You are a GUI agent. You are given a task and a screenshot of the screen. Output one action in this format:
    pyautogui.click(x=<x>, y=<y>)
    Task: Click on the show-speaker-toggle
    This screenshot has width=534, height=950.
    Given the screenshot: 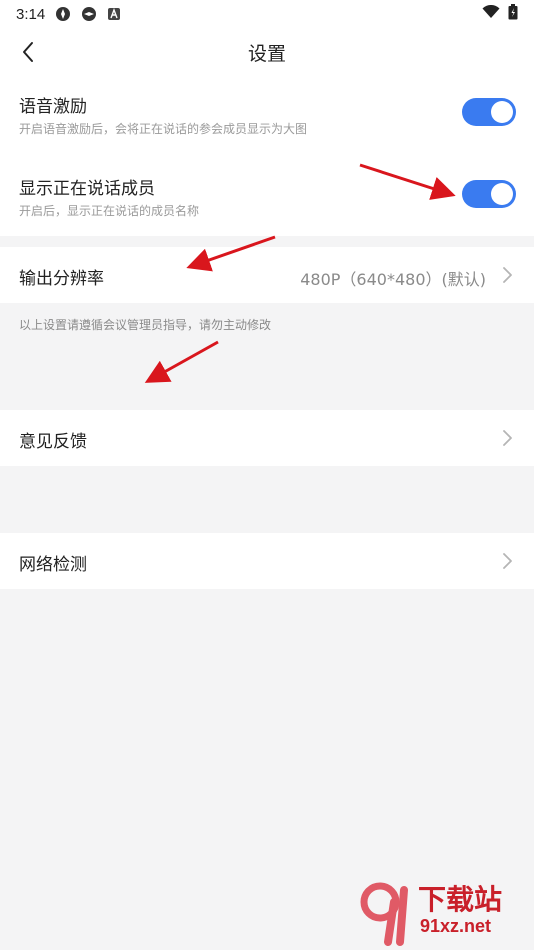 What is the action you would take?
    pyautogui.click(x=489, y=194)
    